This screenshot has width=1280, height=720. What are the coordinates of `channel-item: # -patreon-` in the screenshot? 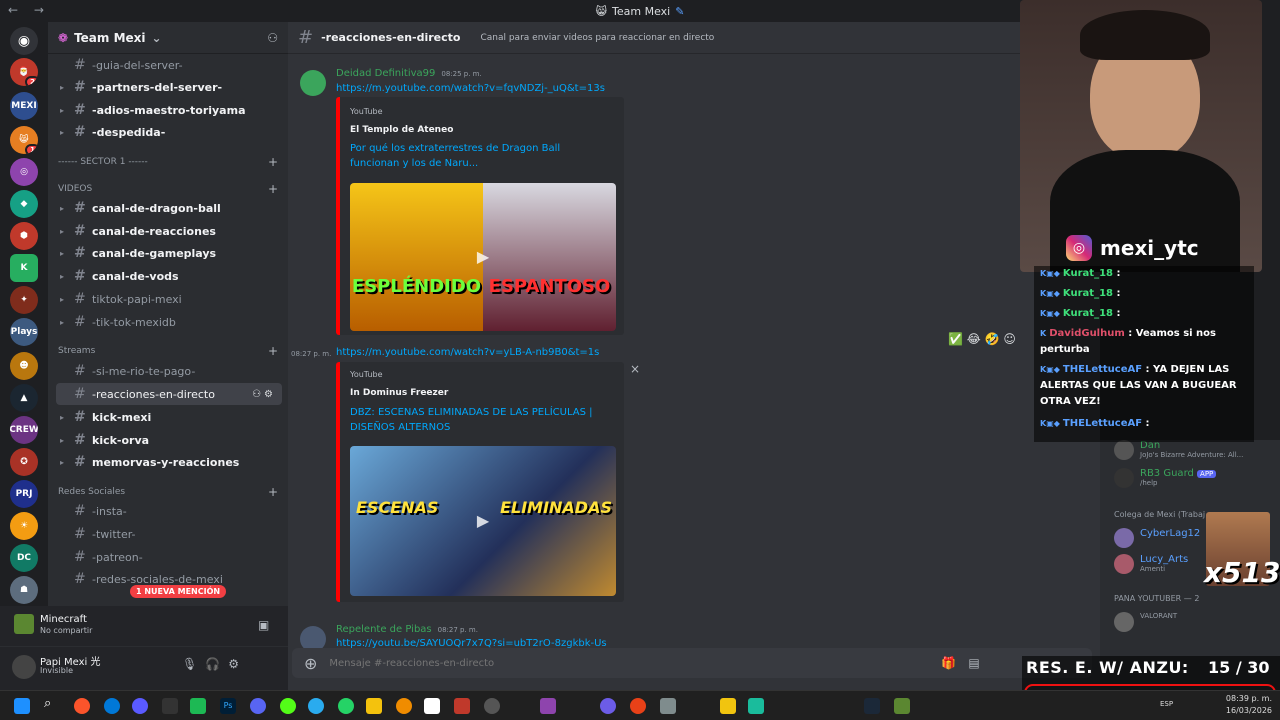 It's located at (169, 557).